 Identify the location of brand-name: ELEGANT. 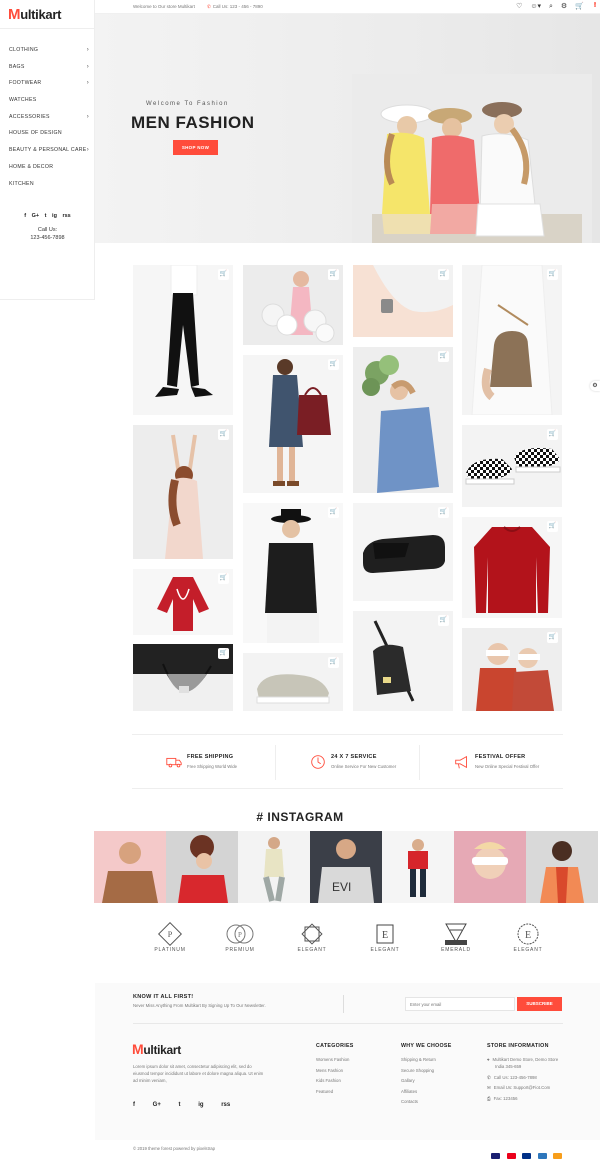
(312, 950).